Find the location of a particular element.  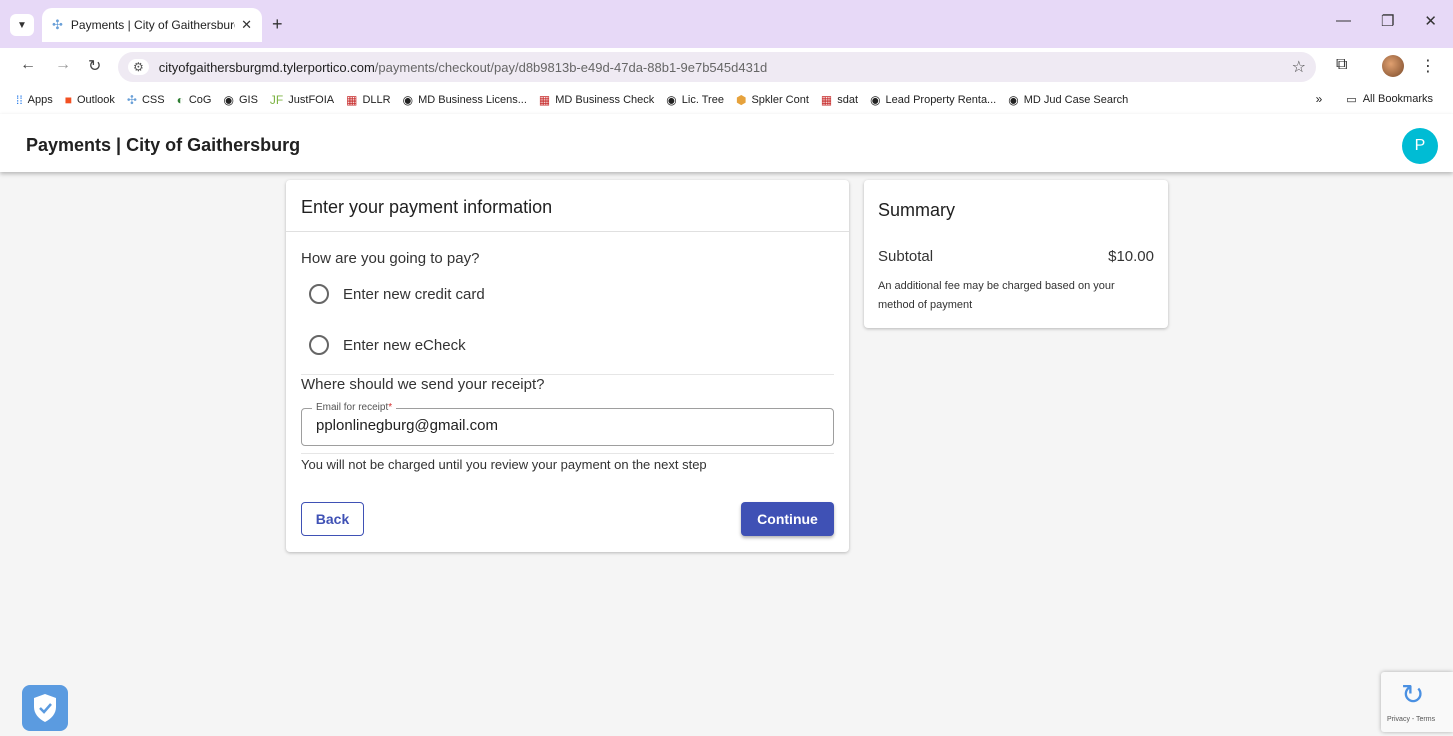

restore-icon: ❐ is located at coordinates (1387, 21).